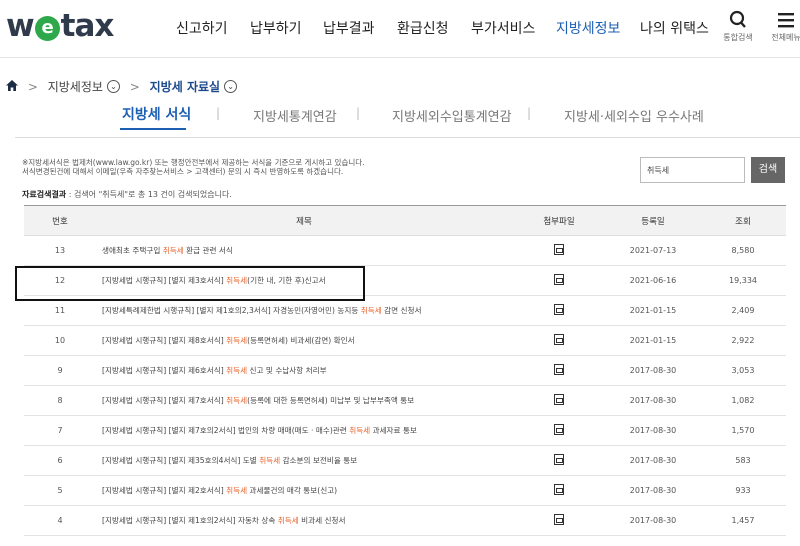 The height and width of the screenshot is (546, 800). I want to click on search-icon, so click(738, 21).